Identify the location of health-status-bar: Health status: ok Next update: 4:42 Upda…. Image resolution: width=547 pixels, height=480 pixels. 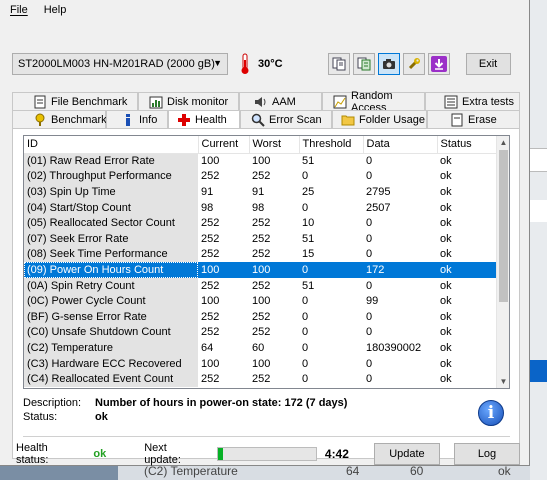
(266, 454).